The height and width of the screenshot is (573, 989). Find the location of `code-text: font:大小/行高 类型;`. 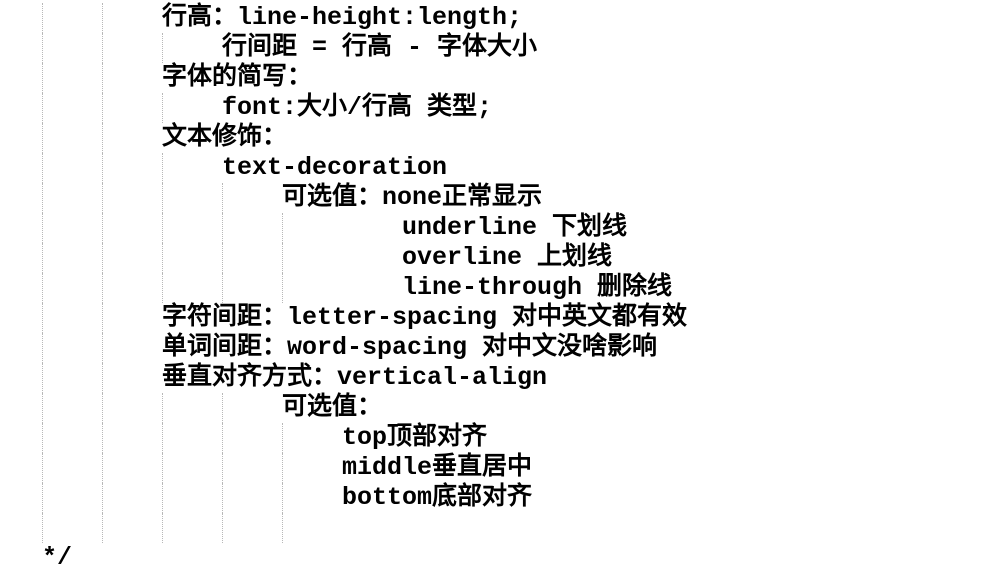

code-text: font:大小/行高 类型; is located at coordinates (357, 107).